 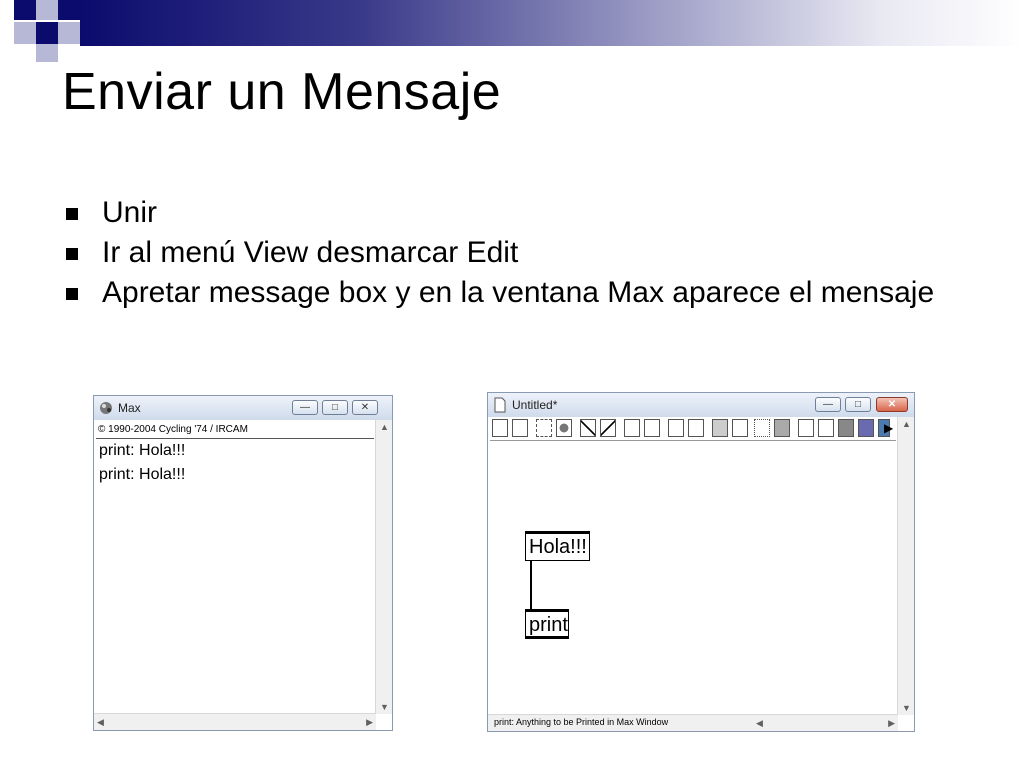 I want to click on max-window-title: Max, so click(x=129, y=408).